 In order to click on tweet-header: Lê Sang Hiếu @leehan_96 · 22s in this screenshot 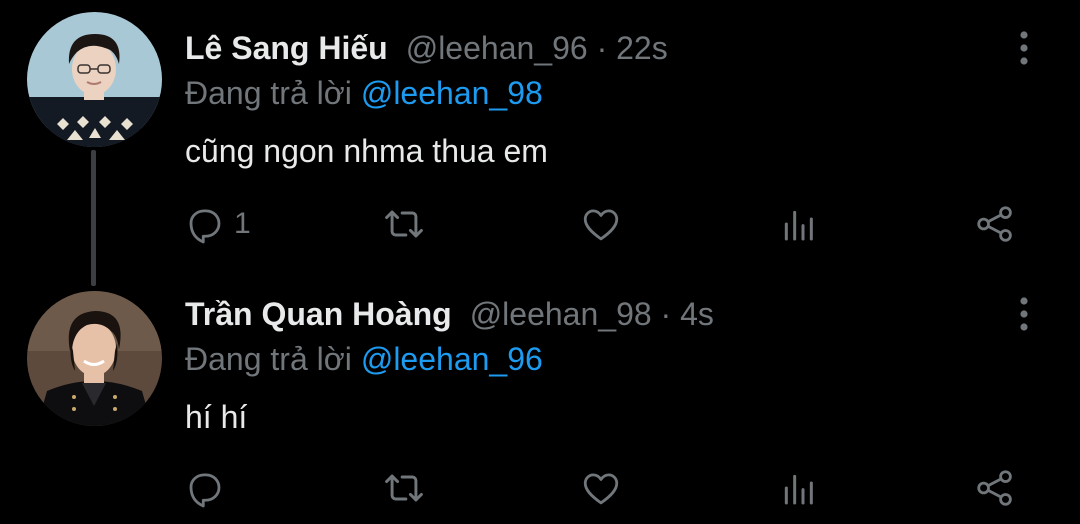, I will do `click(426, 48)`.